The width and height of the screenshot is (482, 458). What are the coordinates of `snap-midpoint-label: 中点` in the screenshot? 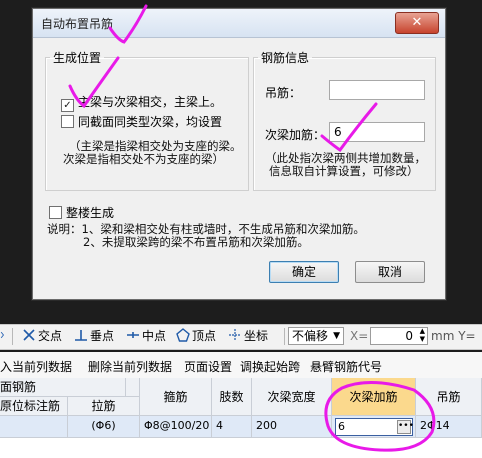 It's located at (154, 336).